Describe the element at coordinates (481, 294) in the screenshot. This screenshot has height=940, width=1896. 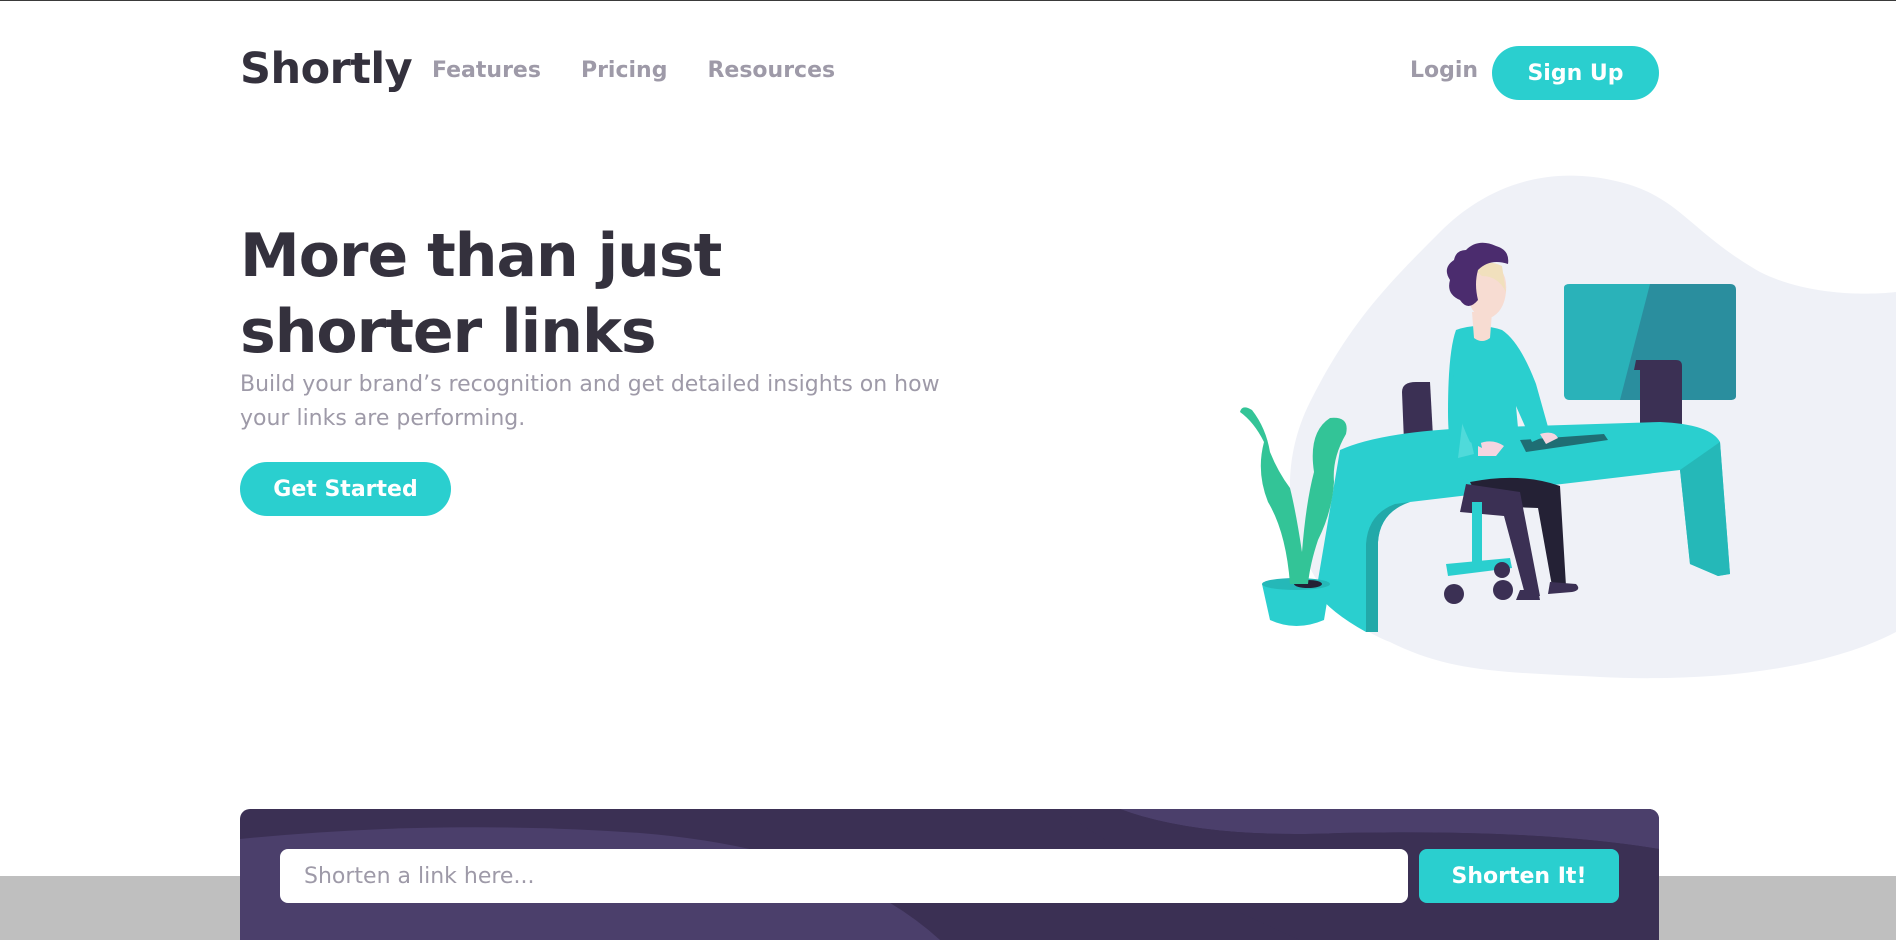
I see `hero-title: More than just shorter links` at that location.